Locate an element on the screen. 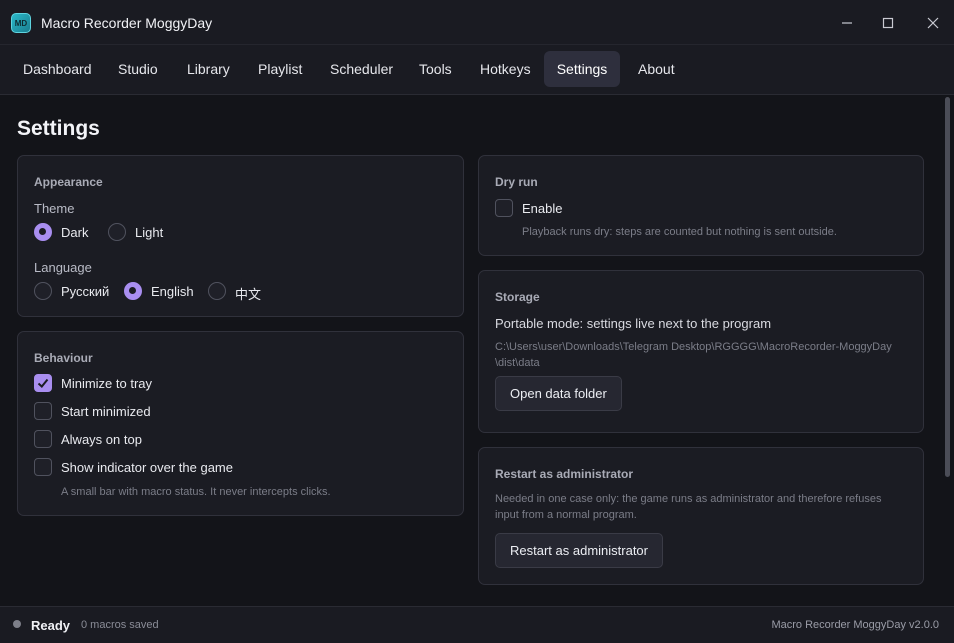 This screenshot has width=954, height=643. minimize-to-tray-checkbox is located at coordinates (43, 383).